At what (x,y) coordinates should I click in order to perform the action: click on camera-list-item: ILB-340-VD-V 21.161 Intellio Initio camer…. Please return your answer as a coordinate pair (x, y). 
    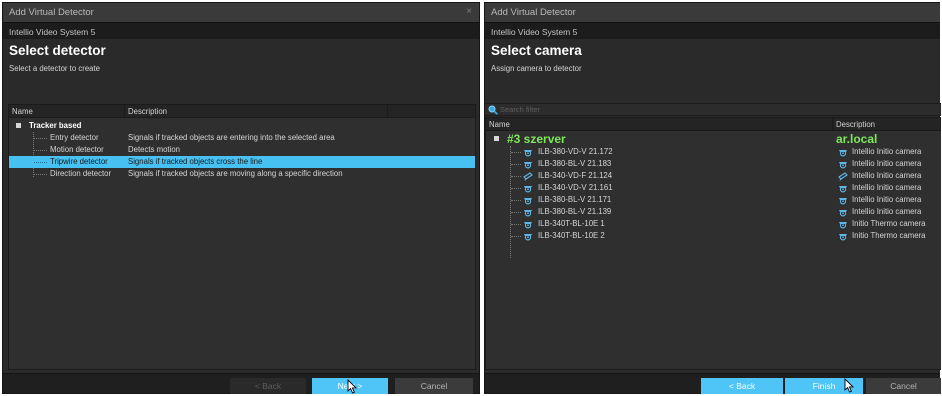
    Looking at the image, I should click on (713, 188).